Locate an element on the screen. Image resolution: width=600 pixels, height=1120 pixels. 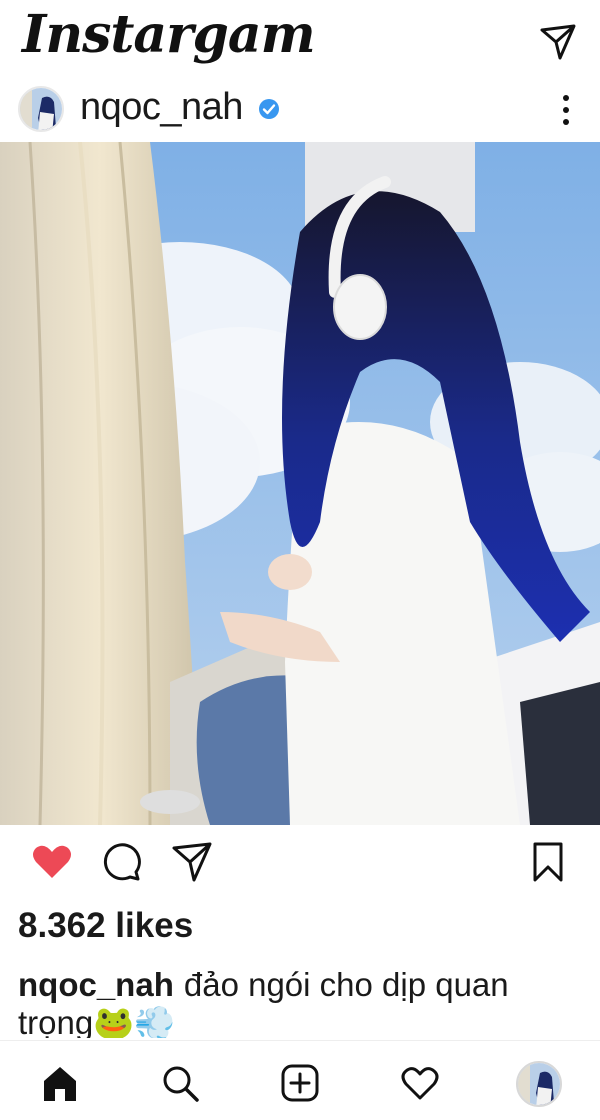
post-username: nqoc_nah is located at coordinates (161, 107).